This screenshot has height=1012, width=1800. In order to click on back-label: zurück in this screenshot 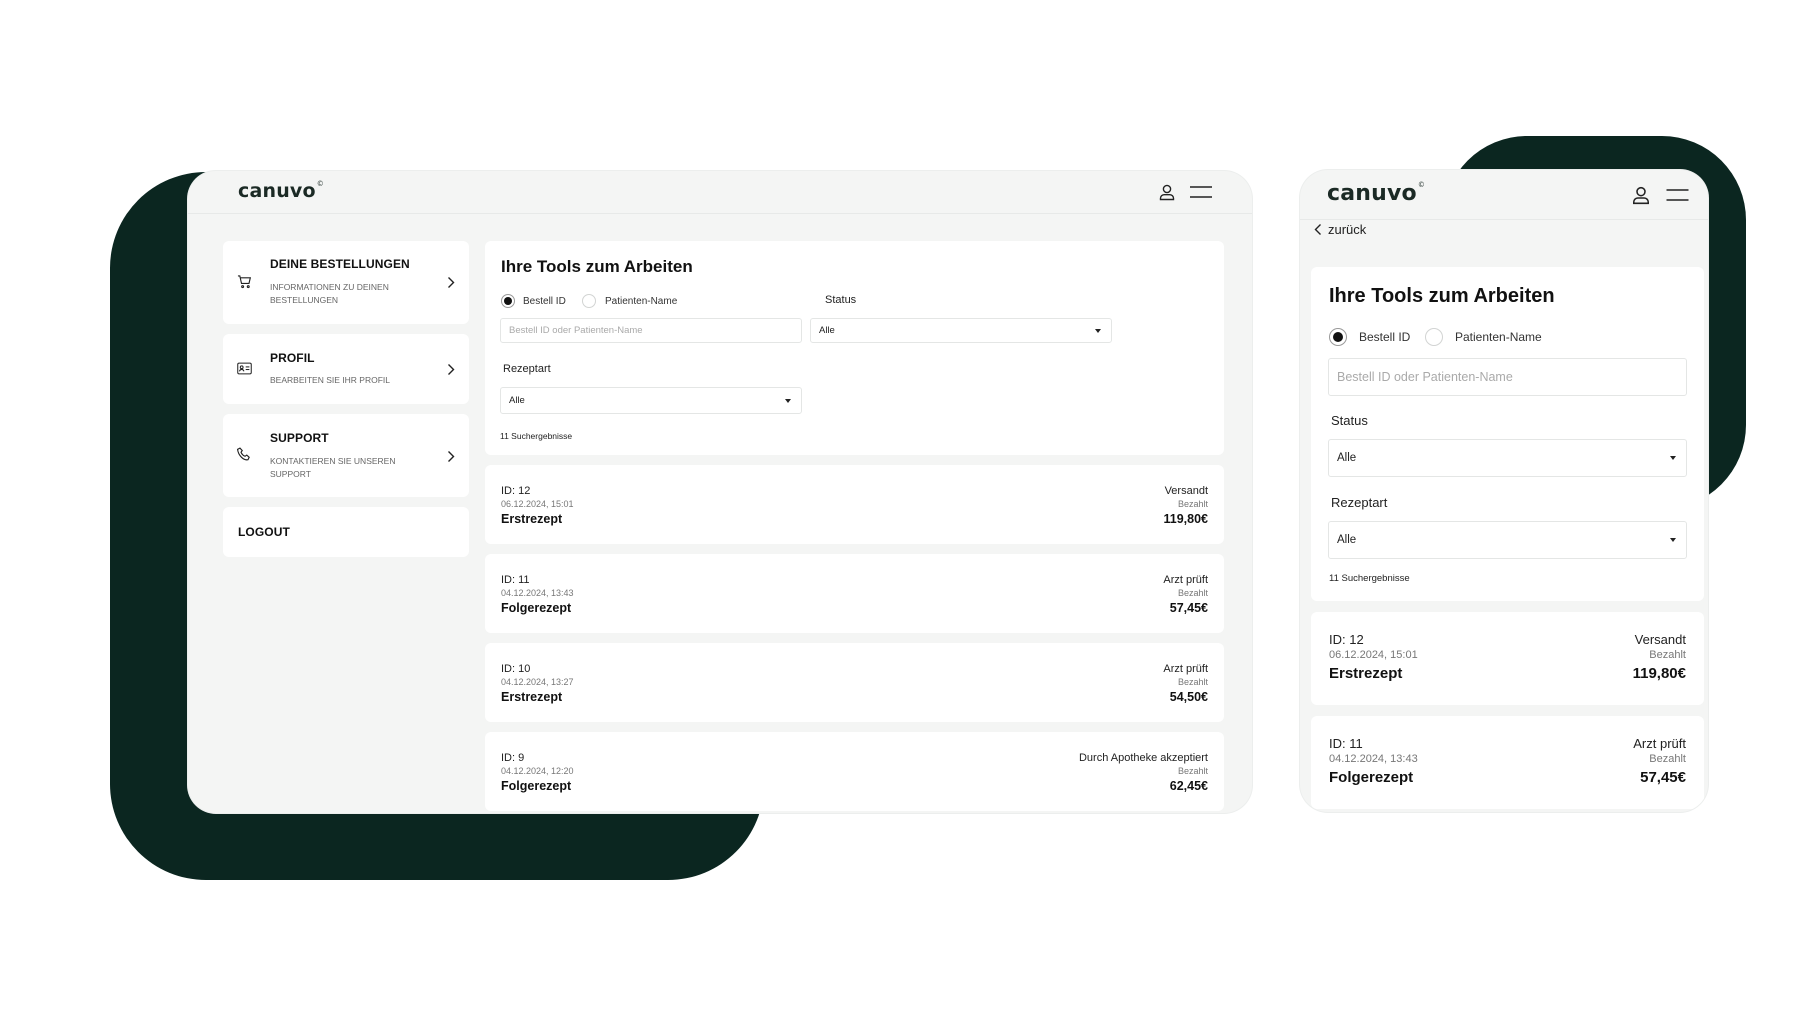, I will do `click(1347, 229)`.